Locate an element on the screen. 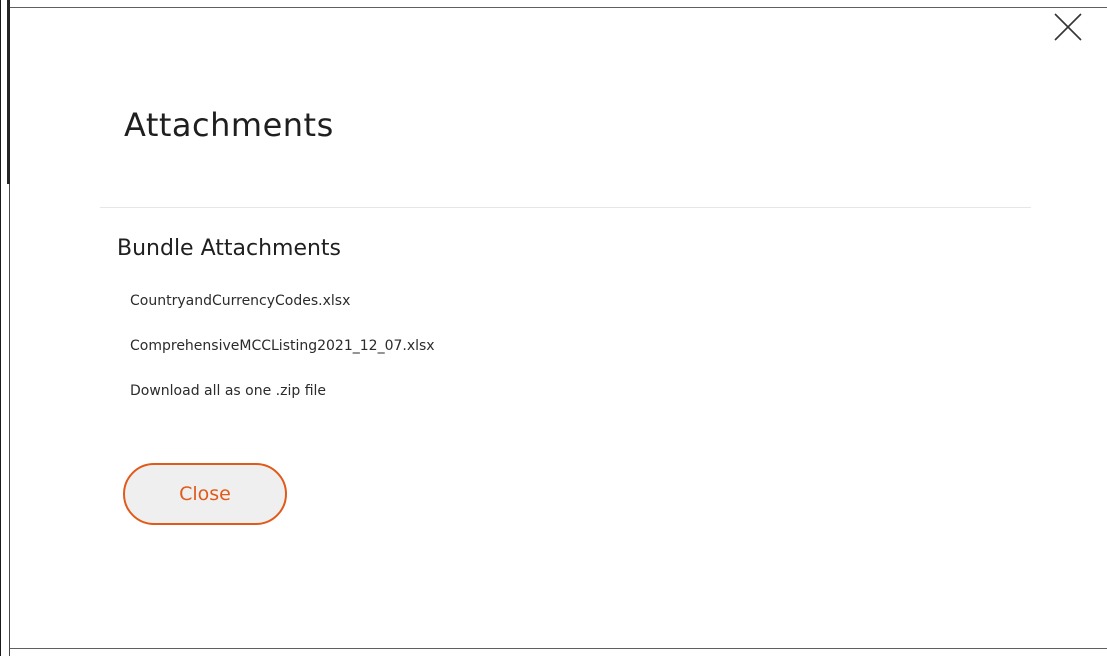 The width and height of the screenshot is (1107, 656). attachment-link-mcc-listing: ComprehensiveMCCListing2021_12_07.xlsx is located at coordinates (282, 358).